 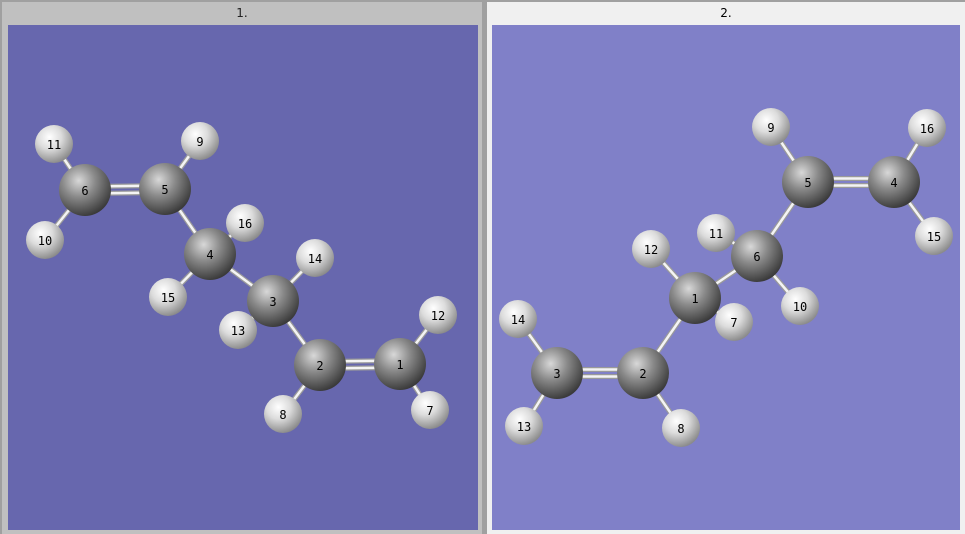 What do you see at coordinates (242, 13) in the screenshot?
I see `view-title-1: 1.` at bounding box center [242, 13].